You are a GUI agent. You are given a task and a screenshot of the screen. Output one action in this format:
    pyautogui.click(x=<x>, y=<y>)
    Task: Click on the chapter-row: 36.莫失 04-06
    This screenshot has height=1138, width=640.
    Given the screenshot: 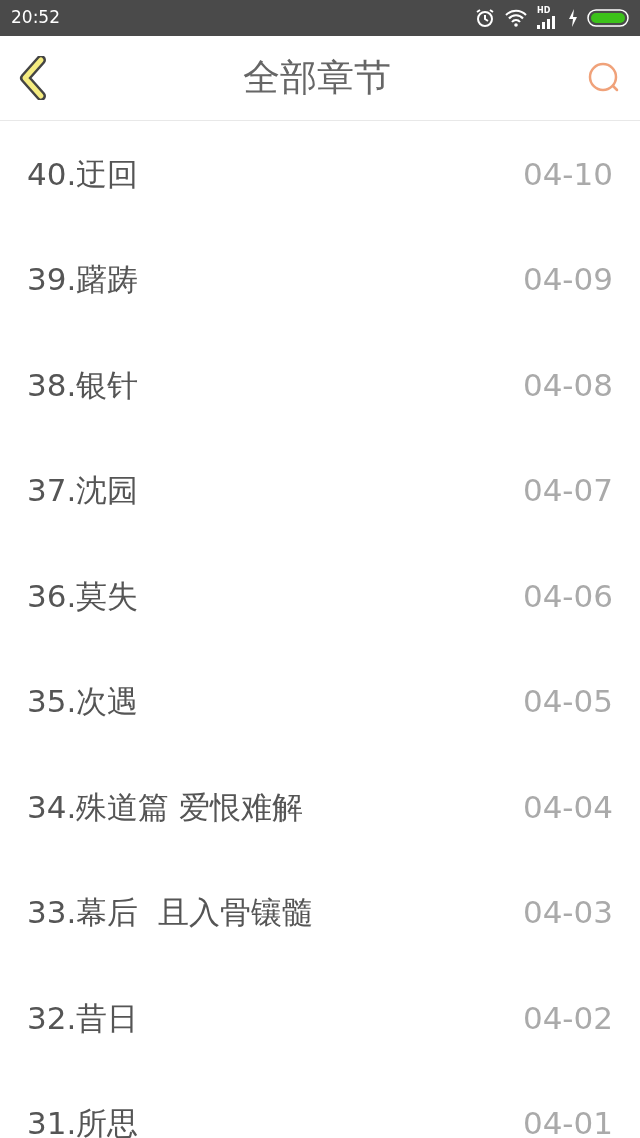 What is the action you would take?
    pyautogui.click(x=320, y=596)
    